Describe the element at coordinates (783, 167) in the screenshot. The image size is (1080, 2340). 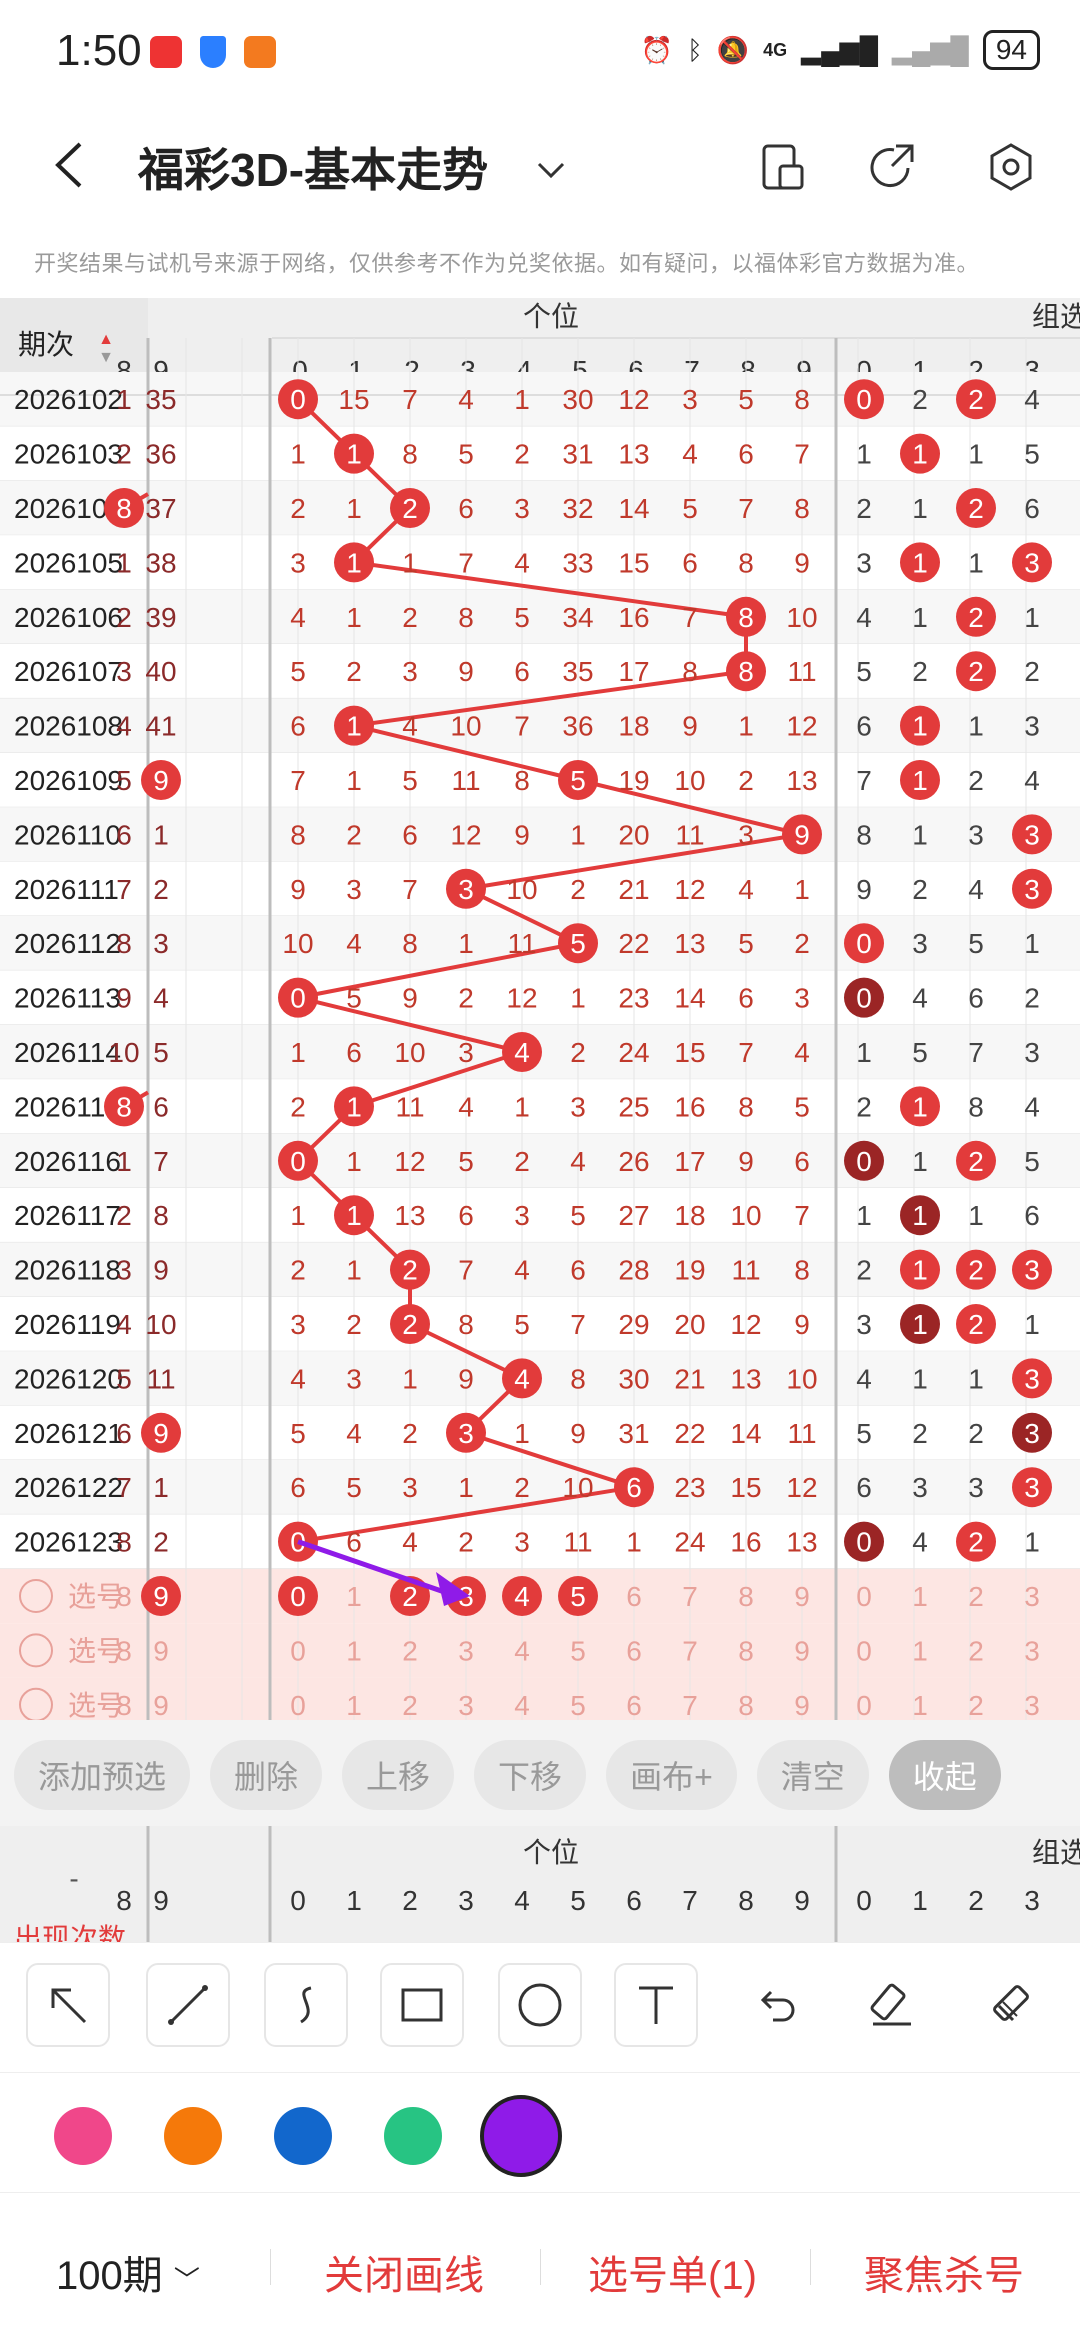
I see `screen-mode-icon` at that location.